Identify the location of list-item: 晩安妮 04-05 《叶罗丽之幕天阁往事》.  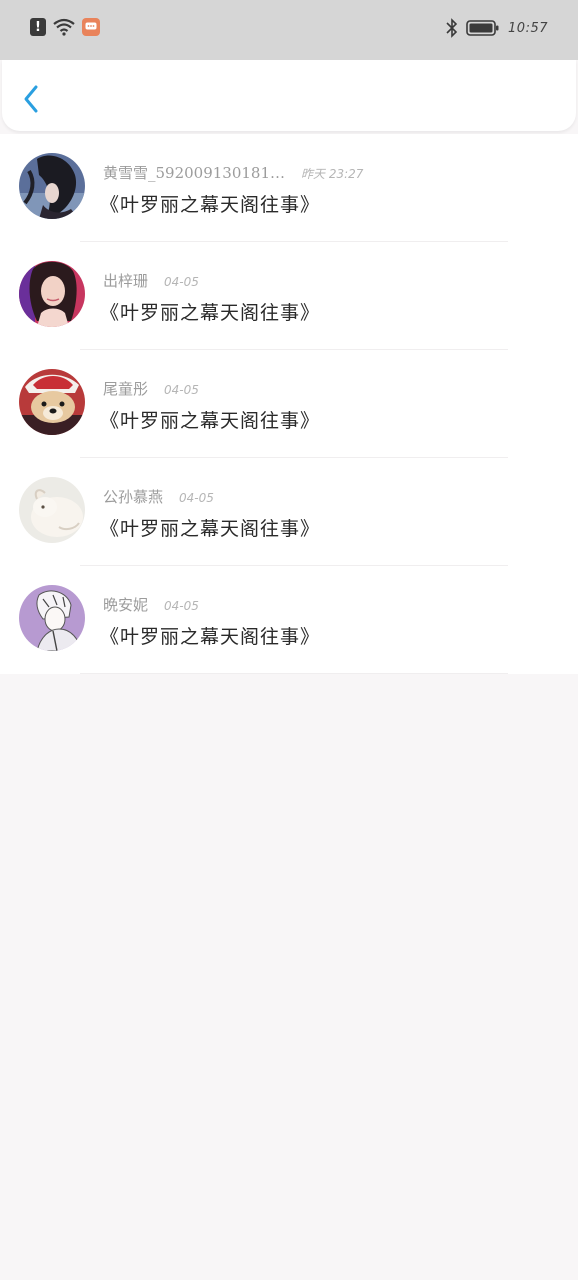
(289, 620).